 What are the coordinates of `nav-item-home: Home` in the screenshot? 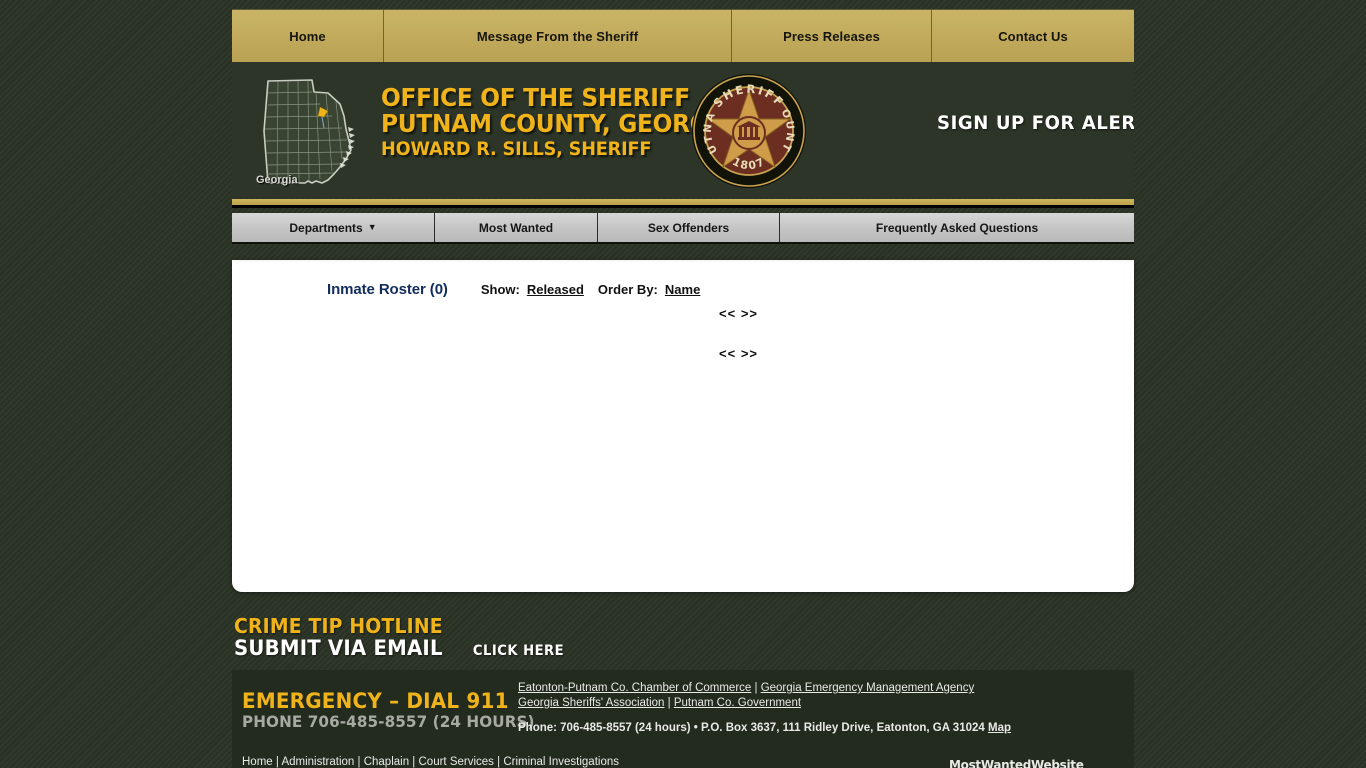 It's located at (308, 36).